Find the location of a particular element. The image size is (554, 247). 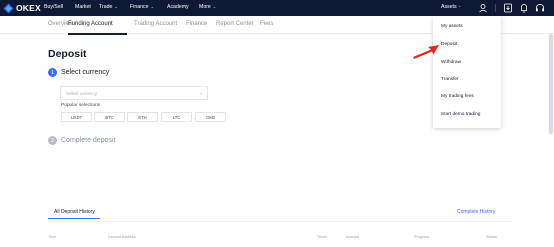

menu-item-my-assets: My assets is located at coordinates (452, 26).